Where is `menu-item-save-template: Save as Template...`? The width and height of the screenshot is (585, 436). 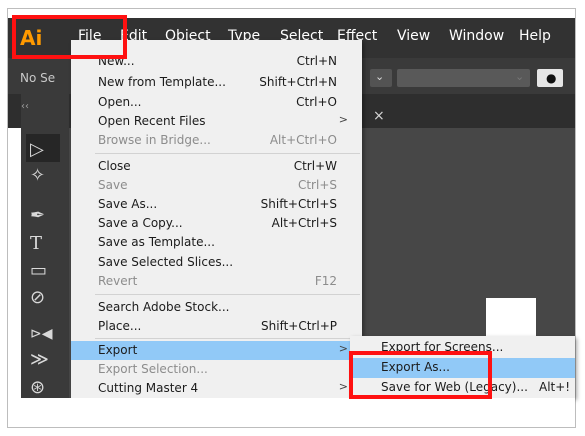 menu-item-save-template: Save as Template... is located at coordinates (216, 243).